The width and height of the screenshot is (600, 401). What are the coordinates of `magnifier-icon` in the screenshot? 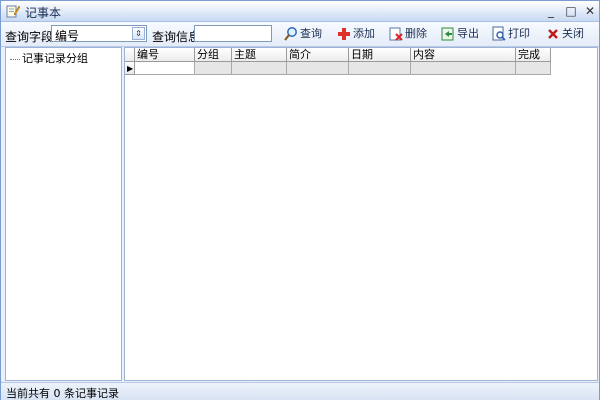 It's located at (291, 34).